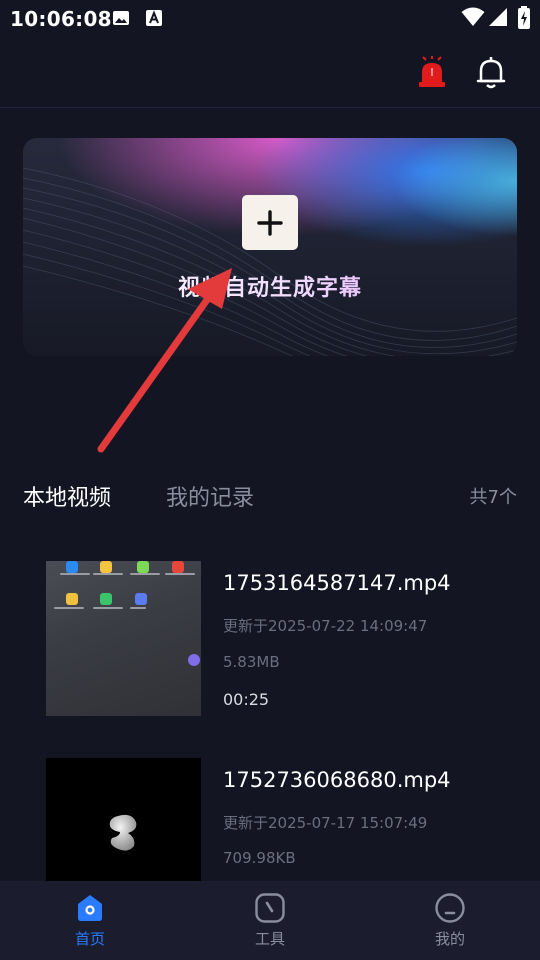  I want to click on top-bar, so click(270, 73).